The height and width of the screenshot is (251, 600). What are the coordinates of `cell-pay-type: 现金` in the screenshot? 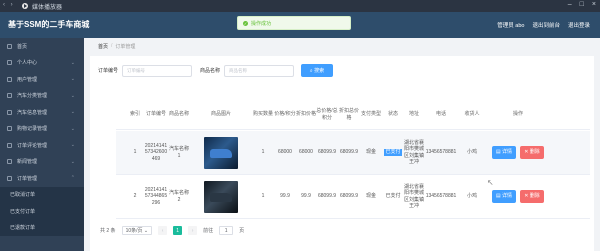 It's located at (370, 196).